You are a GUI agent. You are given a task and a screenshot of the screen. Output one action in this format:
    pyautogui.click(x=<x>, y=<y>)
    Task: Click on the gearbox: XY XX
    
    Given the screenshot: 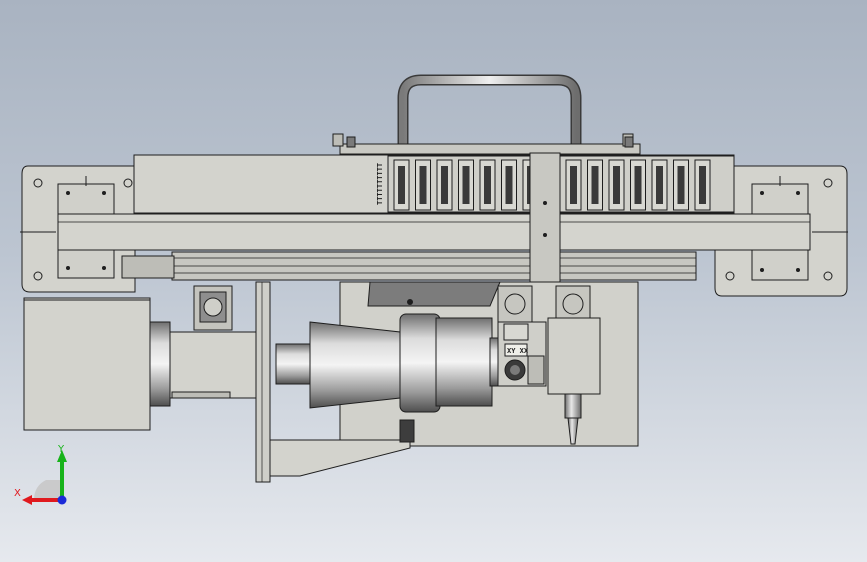 What is the action you would take?
    pyautogui.click(x=522, y=354)
    